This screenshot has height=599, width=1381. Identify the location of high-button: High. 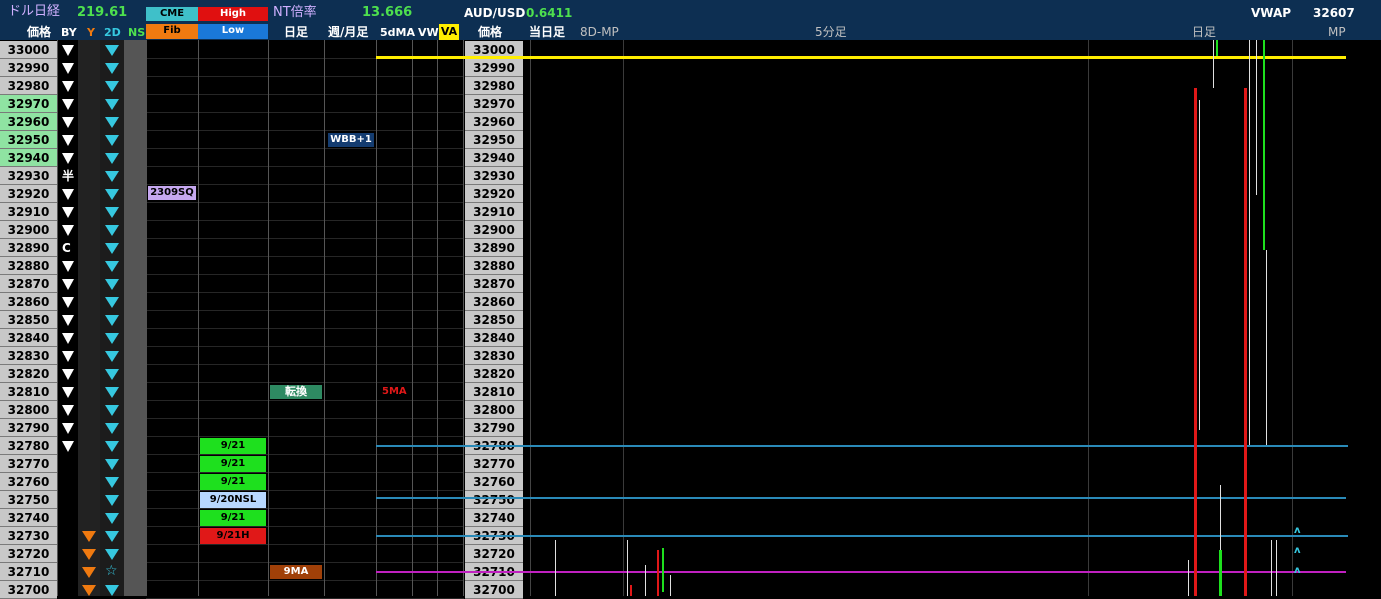
(233, 14).